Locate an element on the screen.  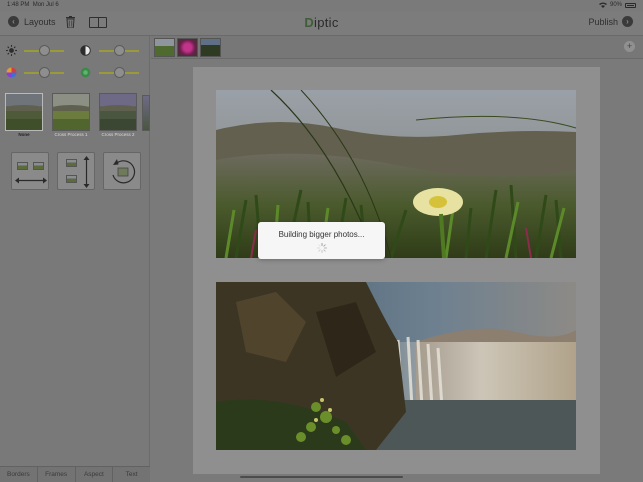
tab-borders: Borders is located at coordinates (19, 474).